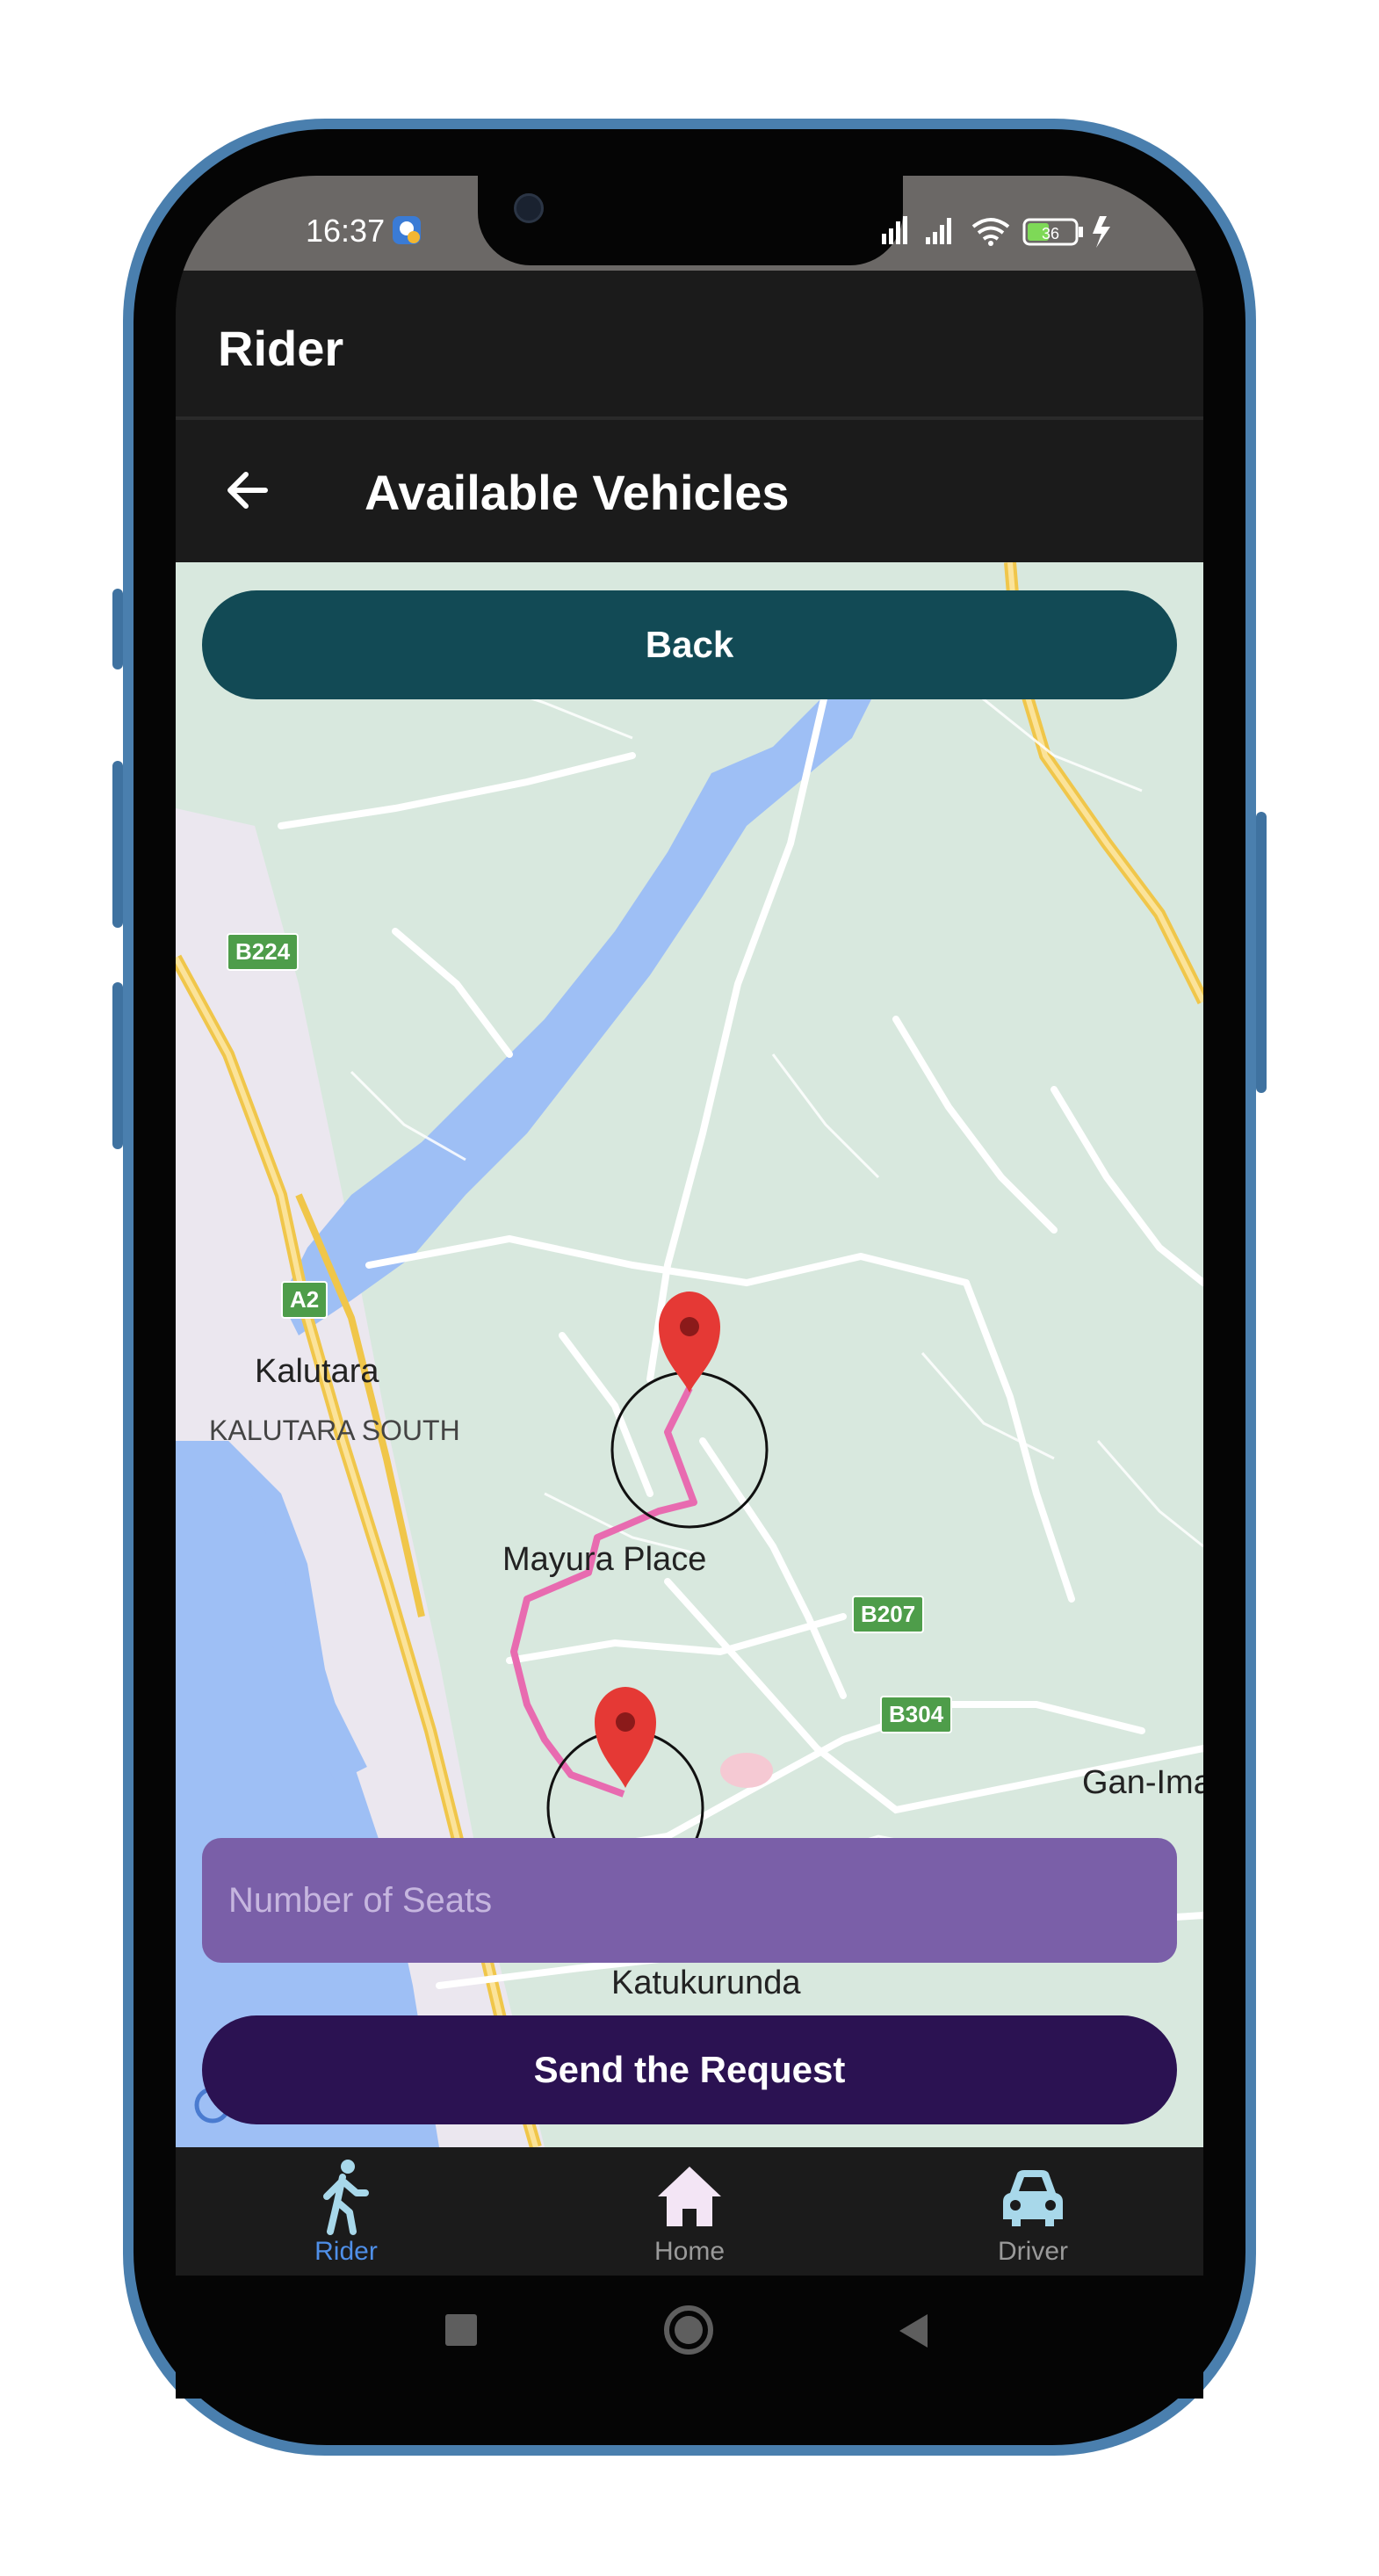  Describe the element at coordinates (895, 230) in the screenshot. I see `signal-icon` at that location.